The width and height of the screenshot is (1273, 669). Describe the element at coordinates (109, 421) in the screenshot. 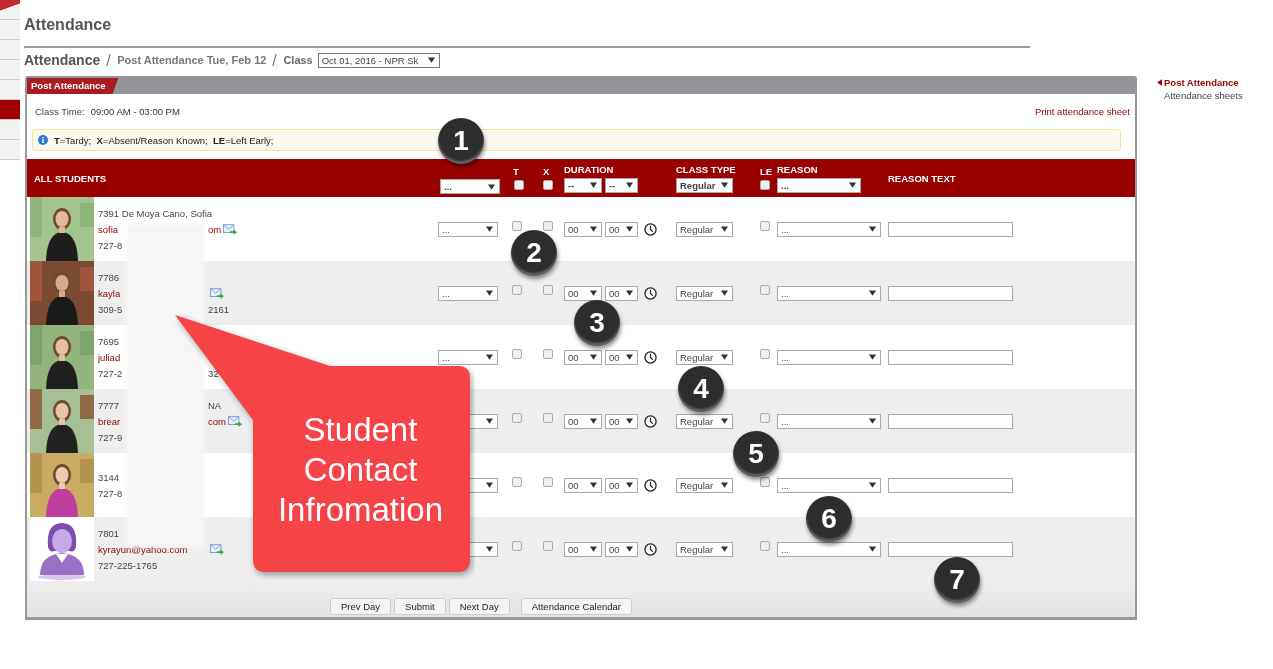

I see `email-link: brear` at that location.